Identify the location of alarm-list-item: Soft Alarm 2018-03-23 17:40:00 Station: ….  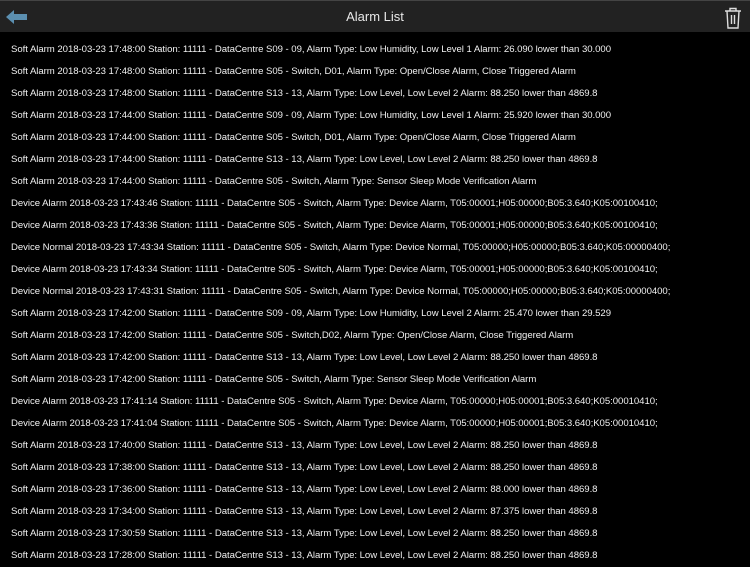
(375, 446).